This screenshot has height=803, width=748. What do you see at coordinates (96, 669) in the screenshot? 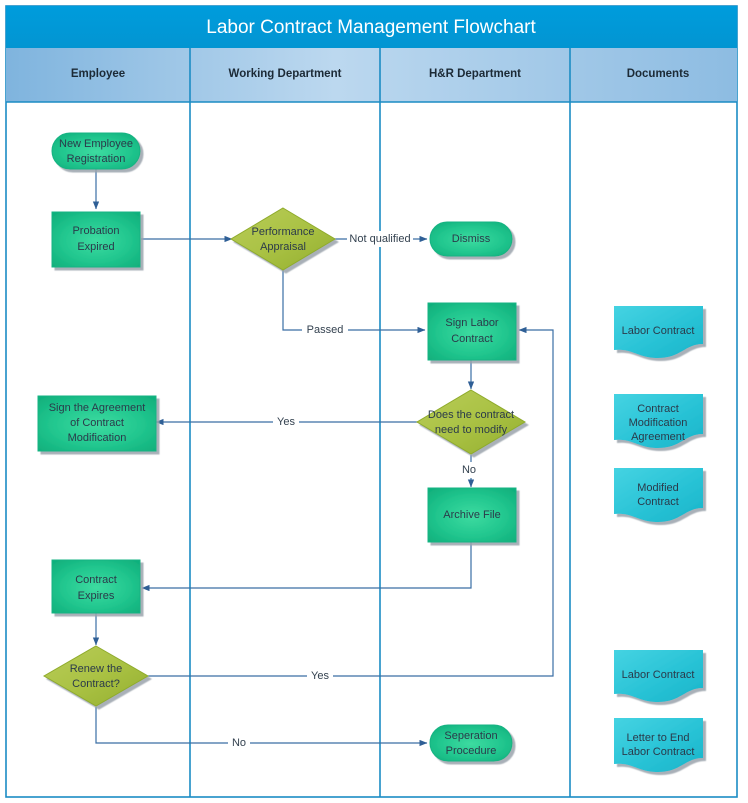
I see `node-label-line-1: Renew the` at bounding box center [96, 669].